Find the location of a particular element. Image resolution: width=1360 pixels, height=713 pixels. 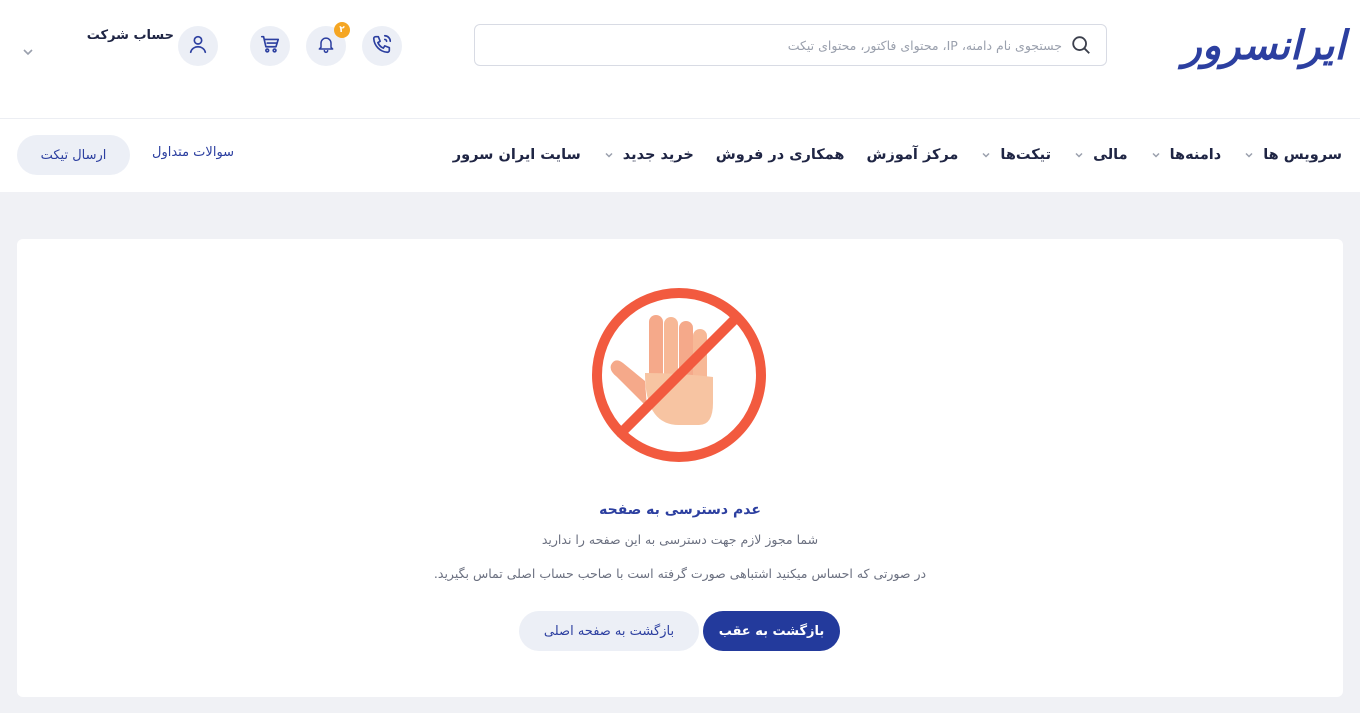

faq-link: سوالات متداول is located at coordinates (193, 152).